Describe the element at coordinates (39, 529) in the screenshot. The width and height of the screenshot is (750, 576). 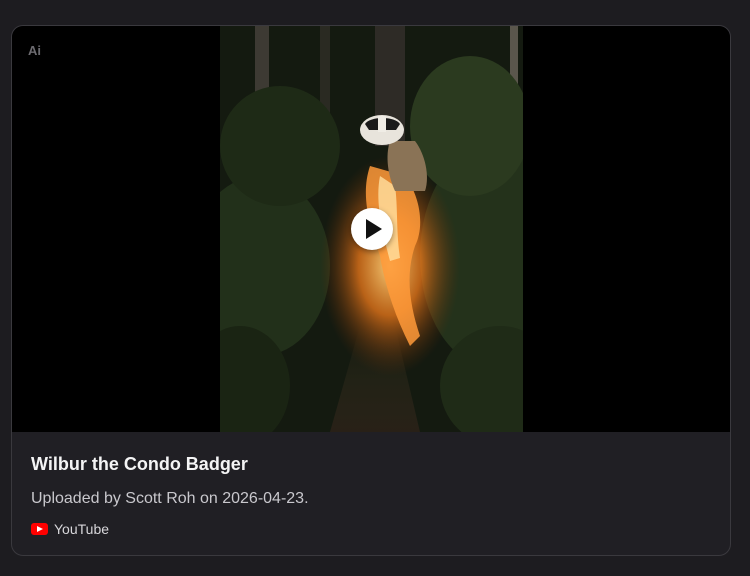
I see `youtube-icon` at that location.